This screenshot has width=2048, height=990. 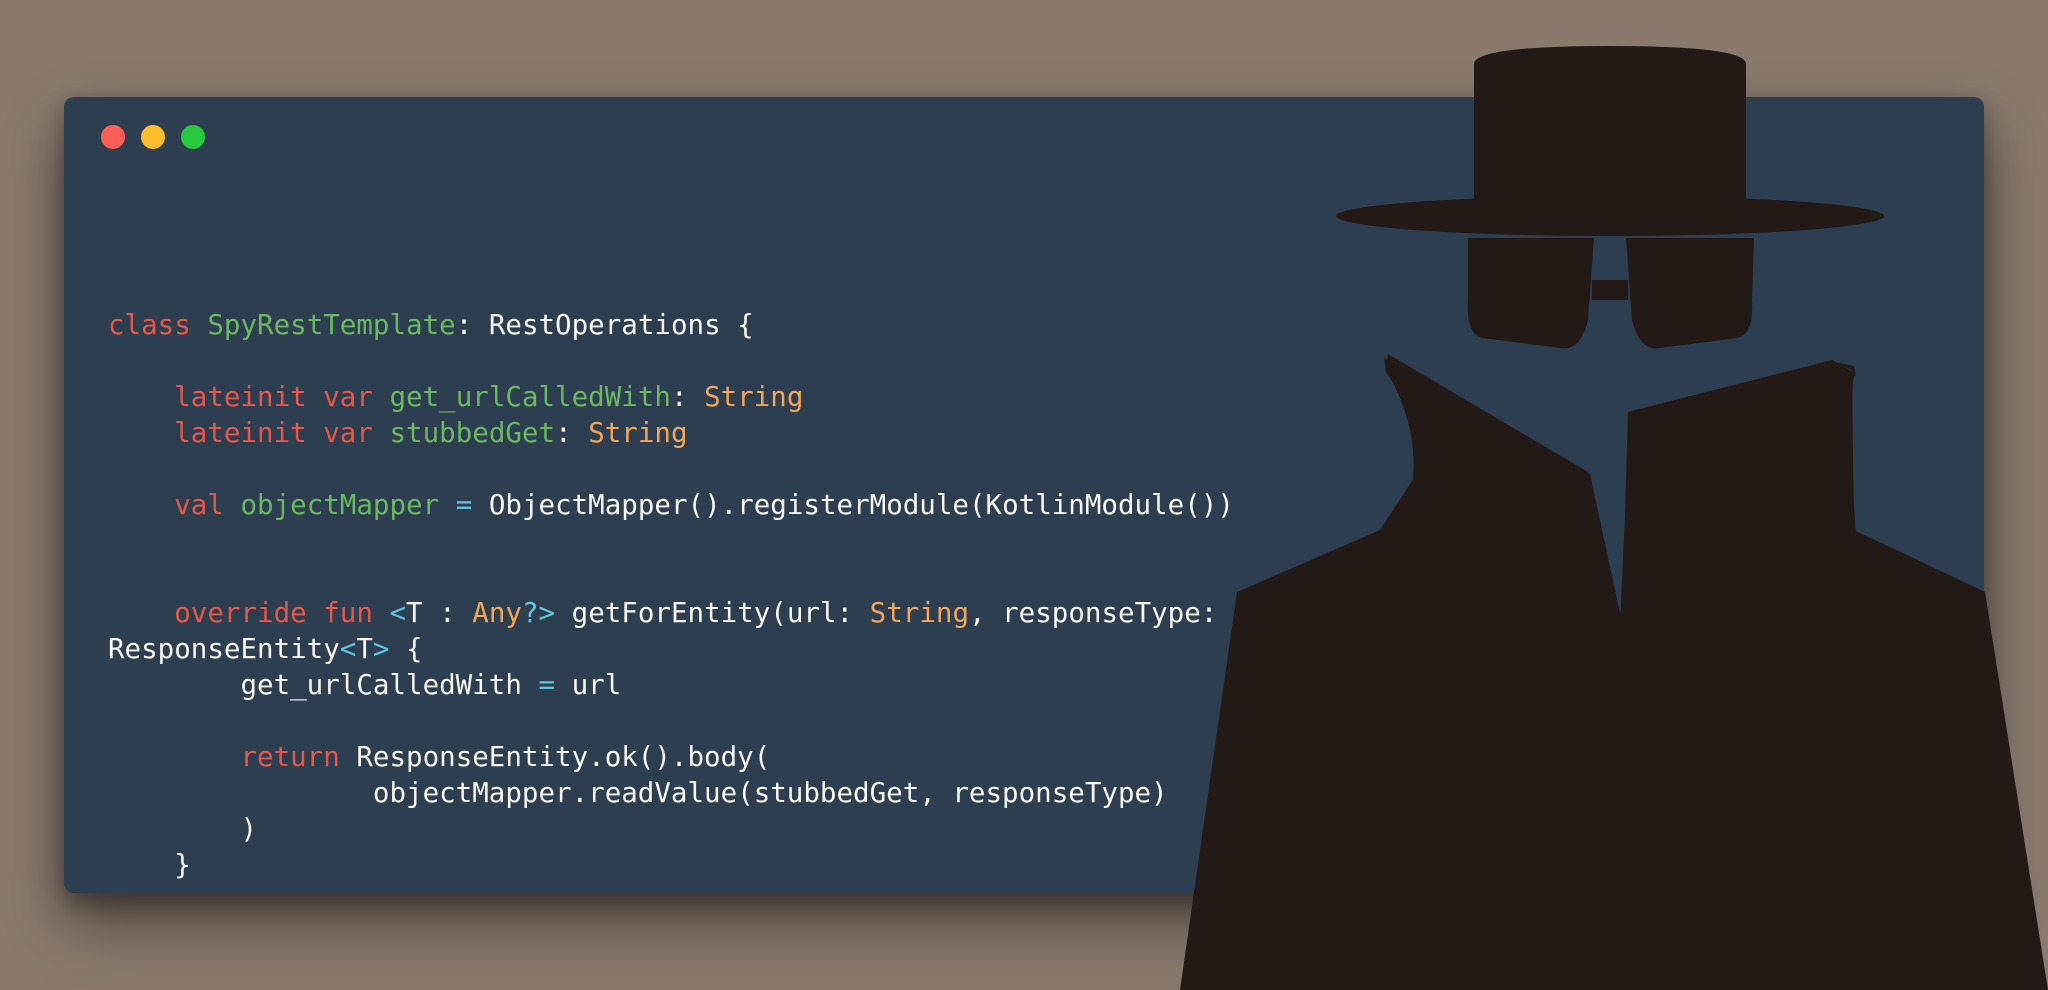 What do you see at coordinates (712, 829) in the screenshot?
I see `code-line: )` at bounding box center [712, 829].